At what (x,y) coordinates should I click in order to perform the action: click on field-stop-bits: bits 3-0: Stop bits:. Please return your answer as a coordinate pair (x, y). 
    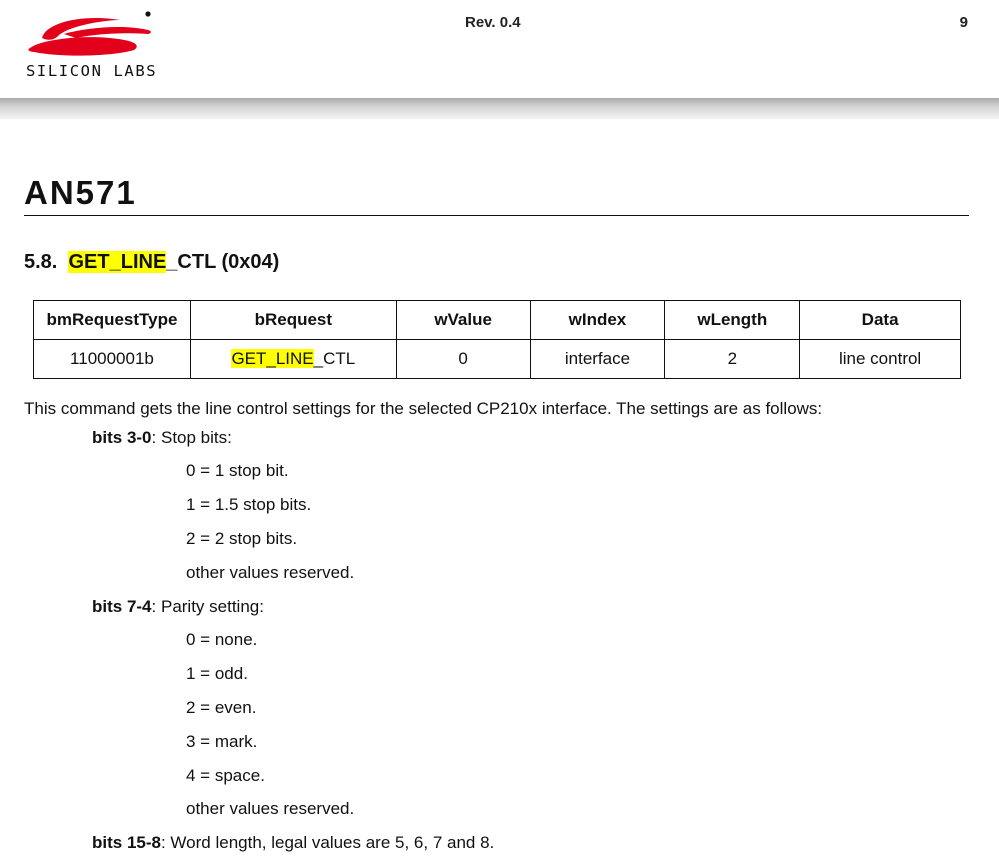
    Looking at the image, I should click on (162, 437).